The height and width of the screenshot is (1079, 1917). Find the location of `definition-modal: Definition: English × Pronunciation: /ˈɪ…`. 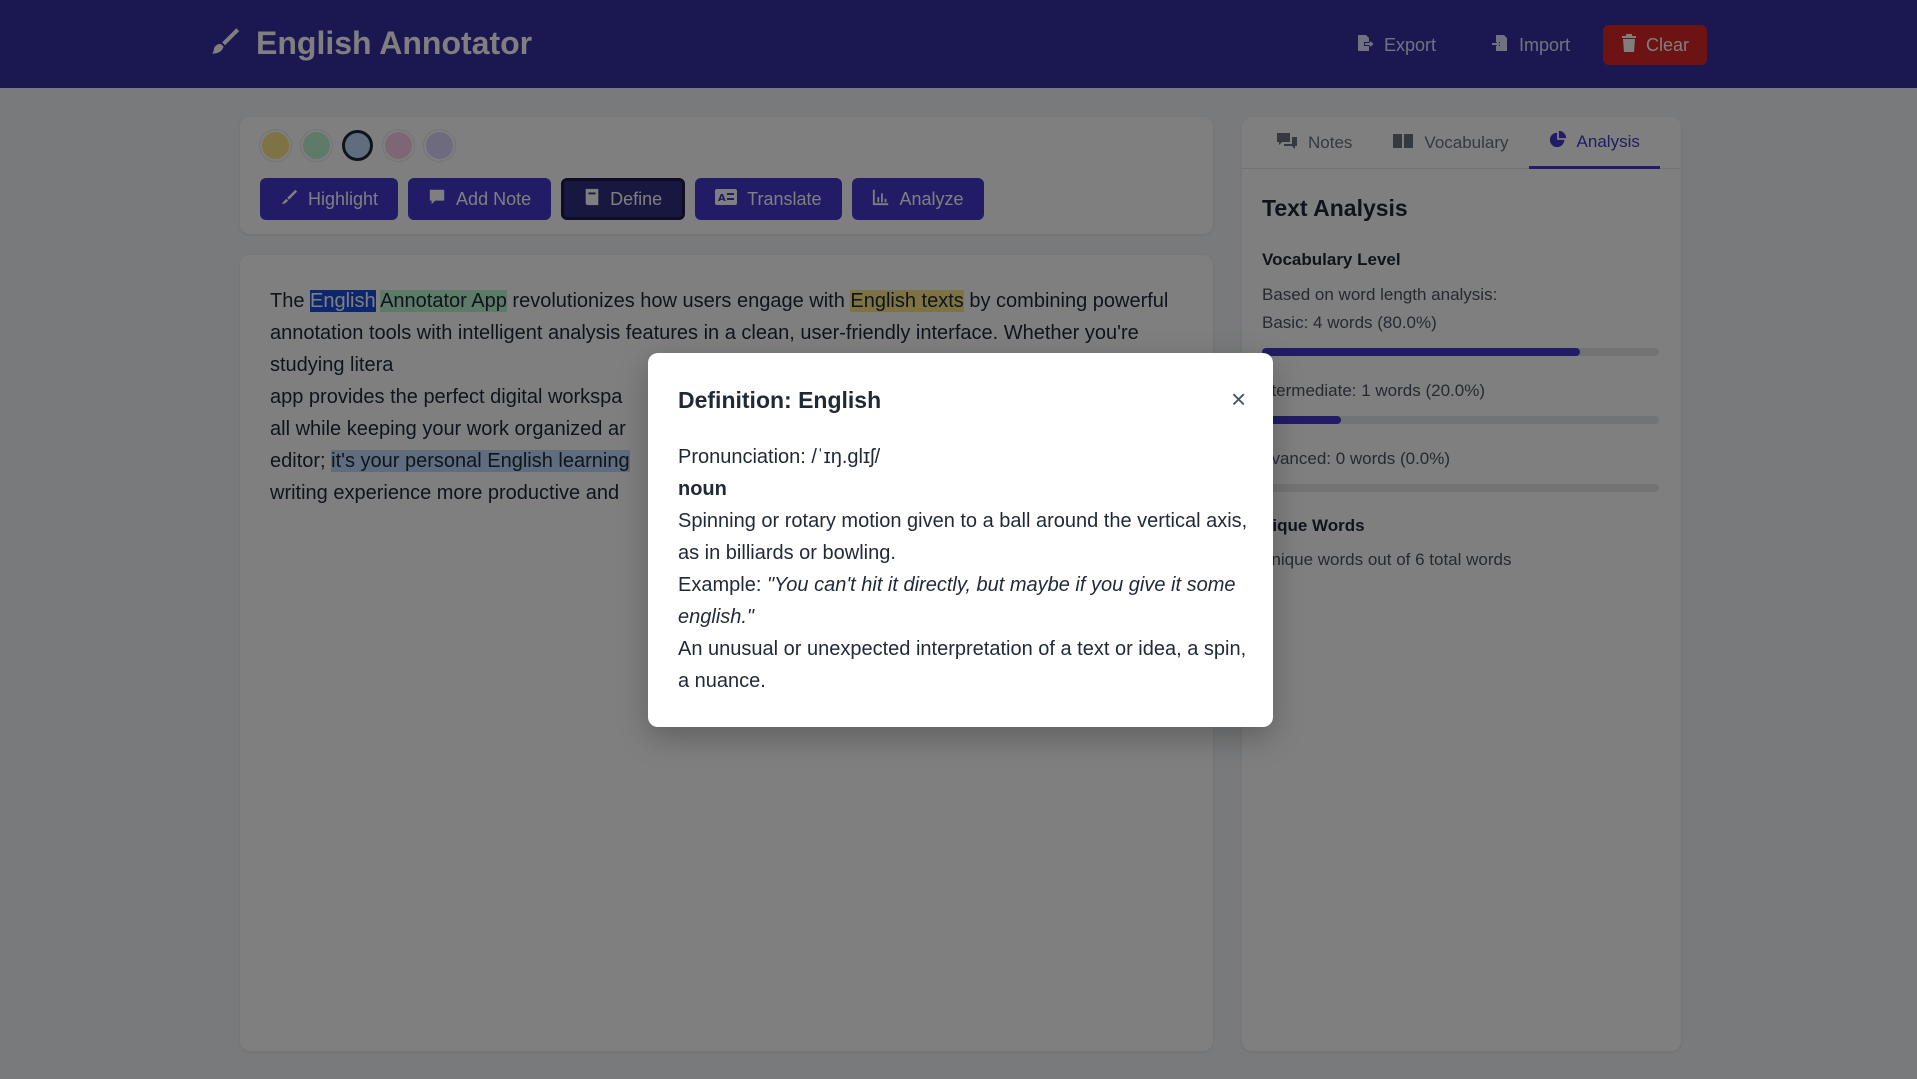

definition-modal: Definition: English × Pronunciation: /ˈɪ… is located at coordinates (960, 540).